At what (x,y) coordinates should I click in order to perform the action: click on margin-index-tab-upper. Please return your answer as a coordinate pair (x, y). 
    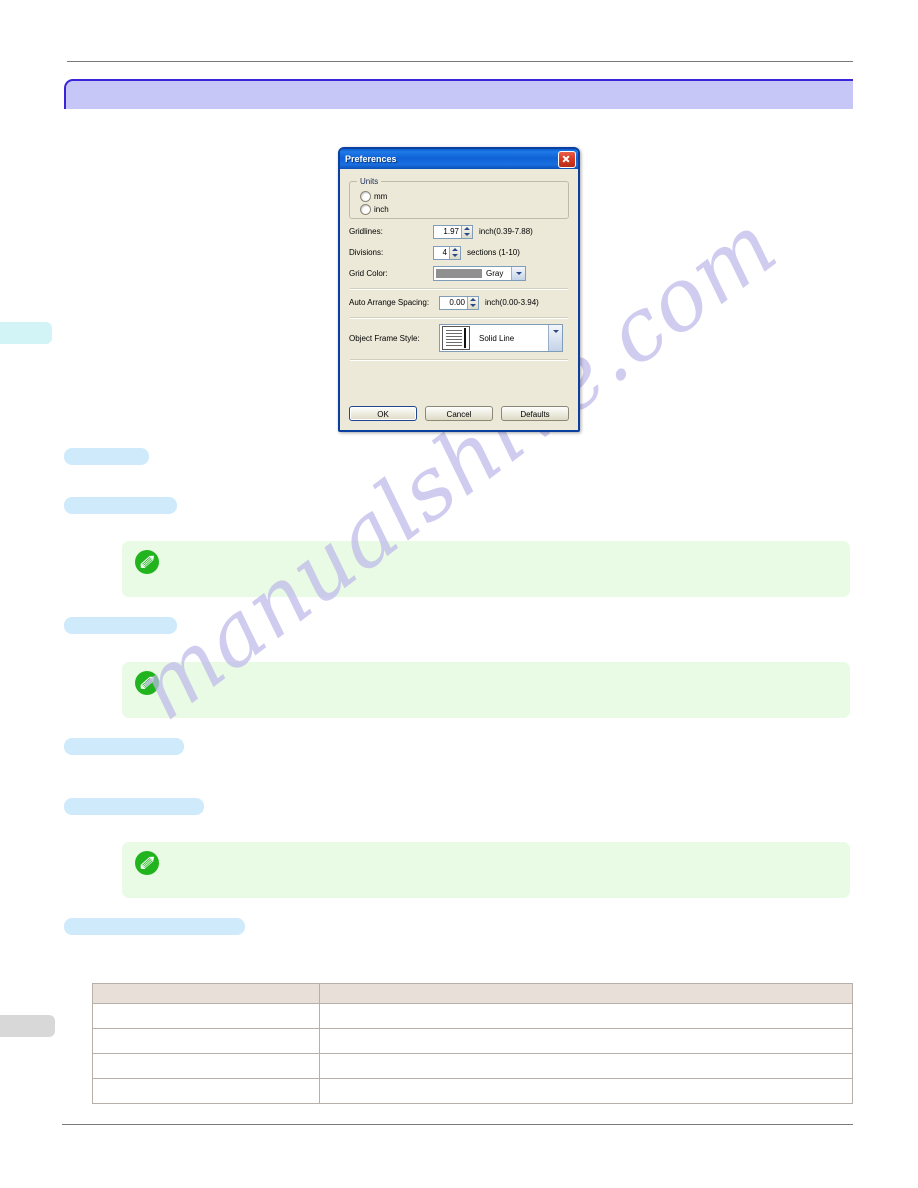
    Looking at the image, I should click on (26, 333).